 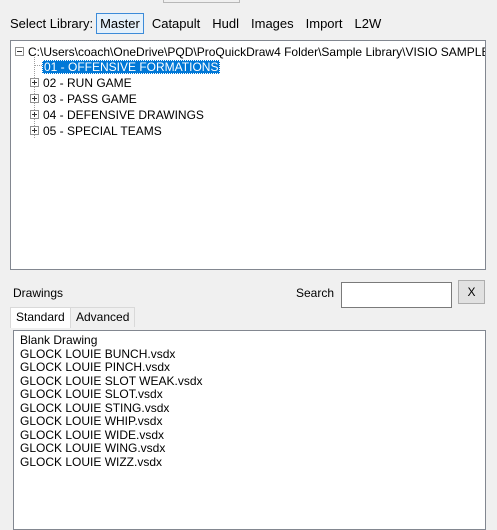 I want to click on library-hudl-button: Hudl, so click(x=225, y=23).